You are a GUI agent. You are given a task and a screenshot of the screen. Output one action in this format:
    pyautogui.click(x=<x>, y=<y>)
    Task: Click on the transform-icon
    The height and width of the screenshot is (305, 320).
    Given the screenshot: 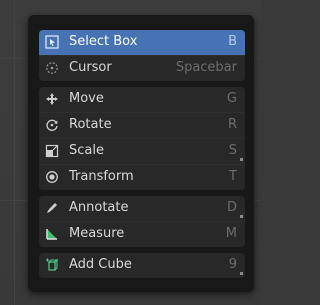 What is the action you would take?
    pyautogui.click(x=52, y=177)
    